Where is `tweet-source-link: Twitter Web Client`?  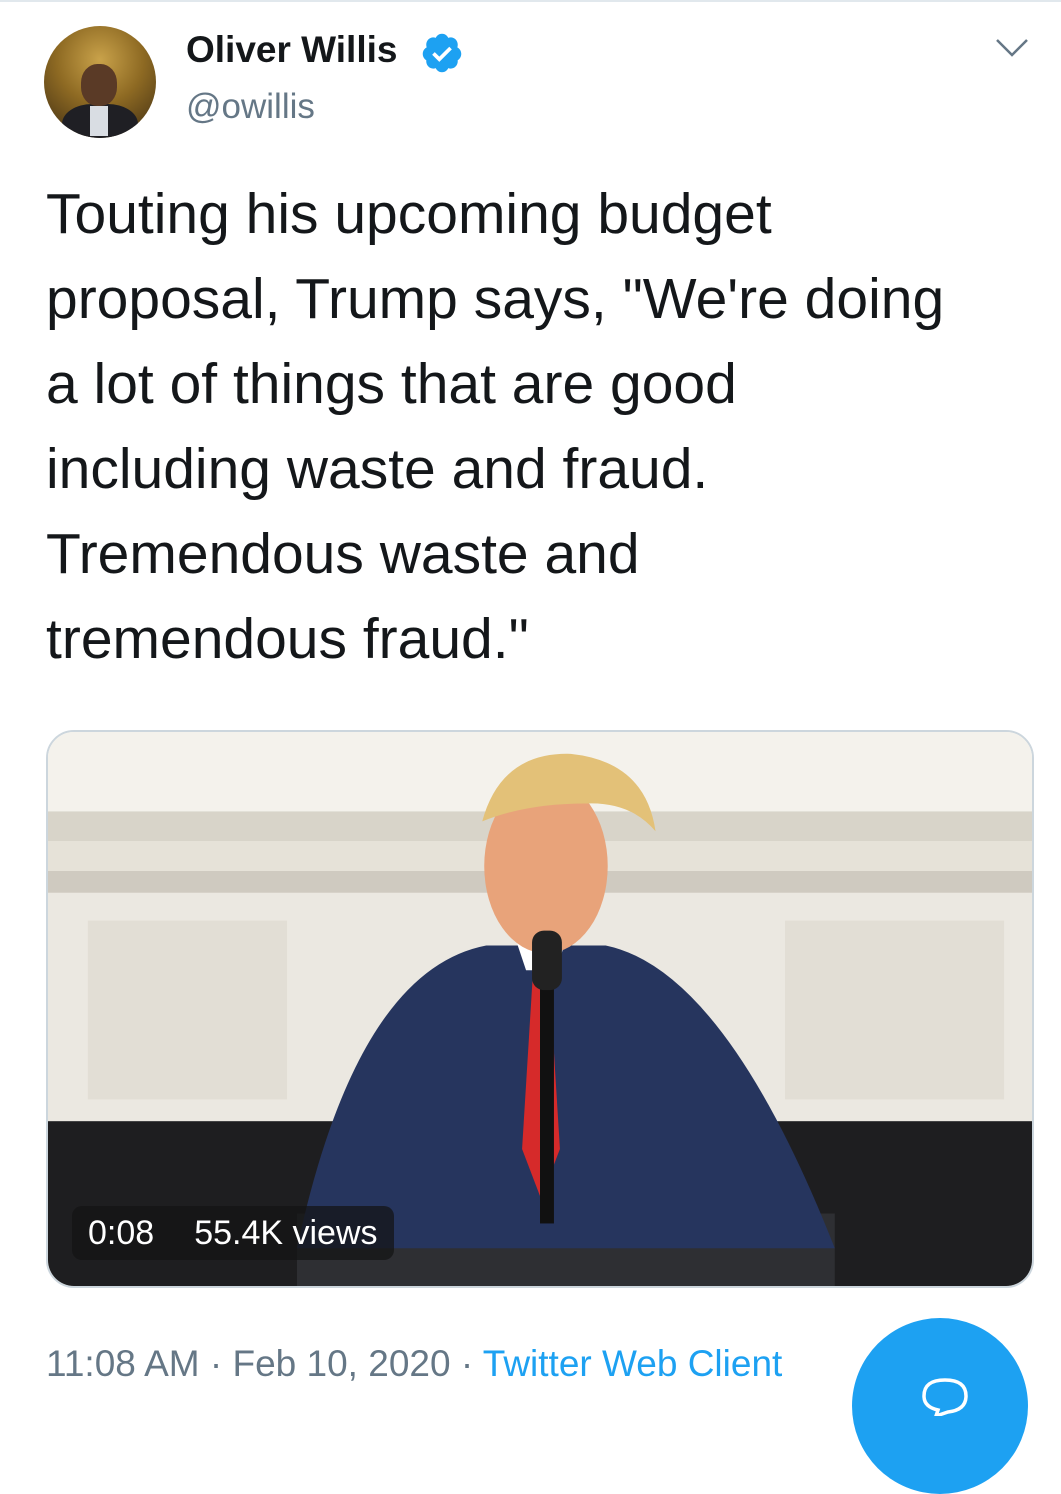
tweet-source-link: Twitter Web Client is located at coordinates (633, 1363).